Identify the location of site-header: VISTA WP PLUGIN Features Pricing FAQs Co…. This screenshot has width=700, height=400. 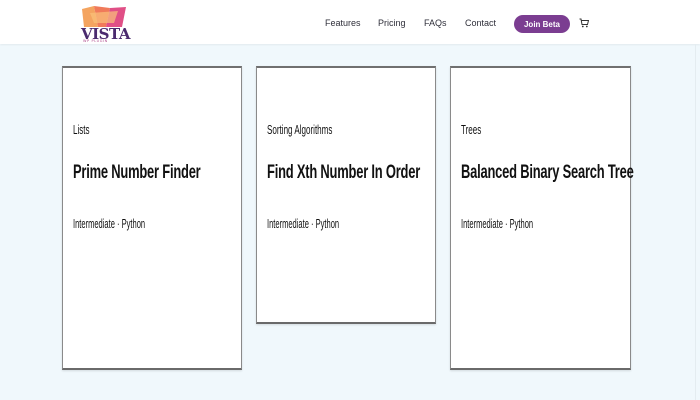
(350, 22).